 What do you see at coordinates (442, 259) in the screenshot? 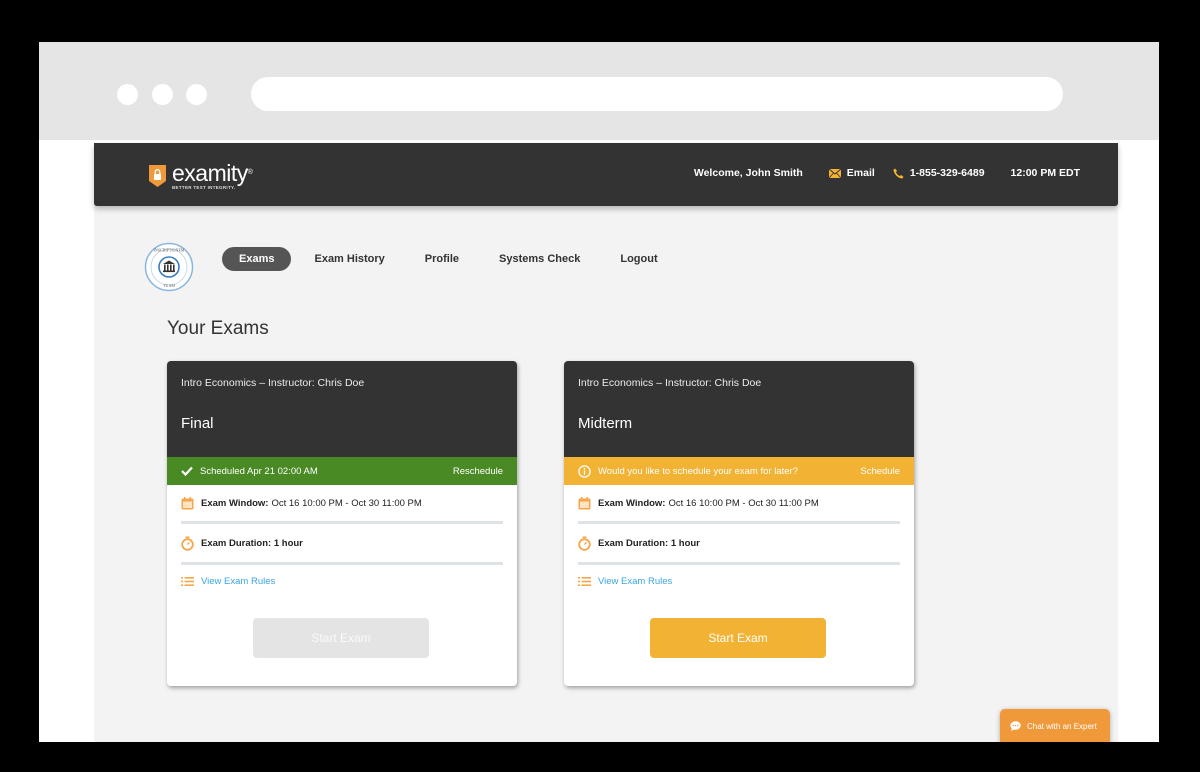
I see `nav-item-profile: Profile` at bounding box center [442, 259].